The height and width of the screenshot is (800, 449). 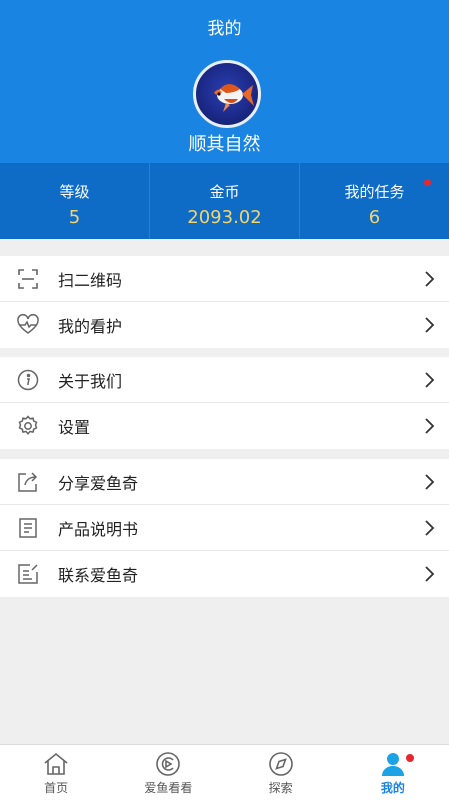 What do you see at coordinates (224, 325) in the screenshot?
I see `menu-item-my-care: 我的看护` at bounding box center [224, 325].